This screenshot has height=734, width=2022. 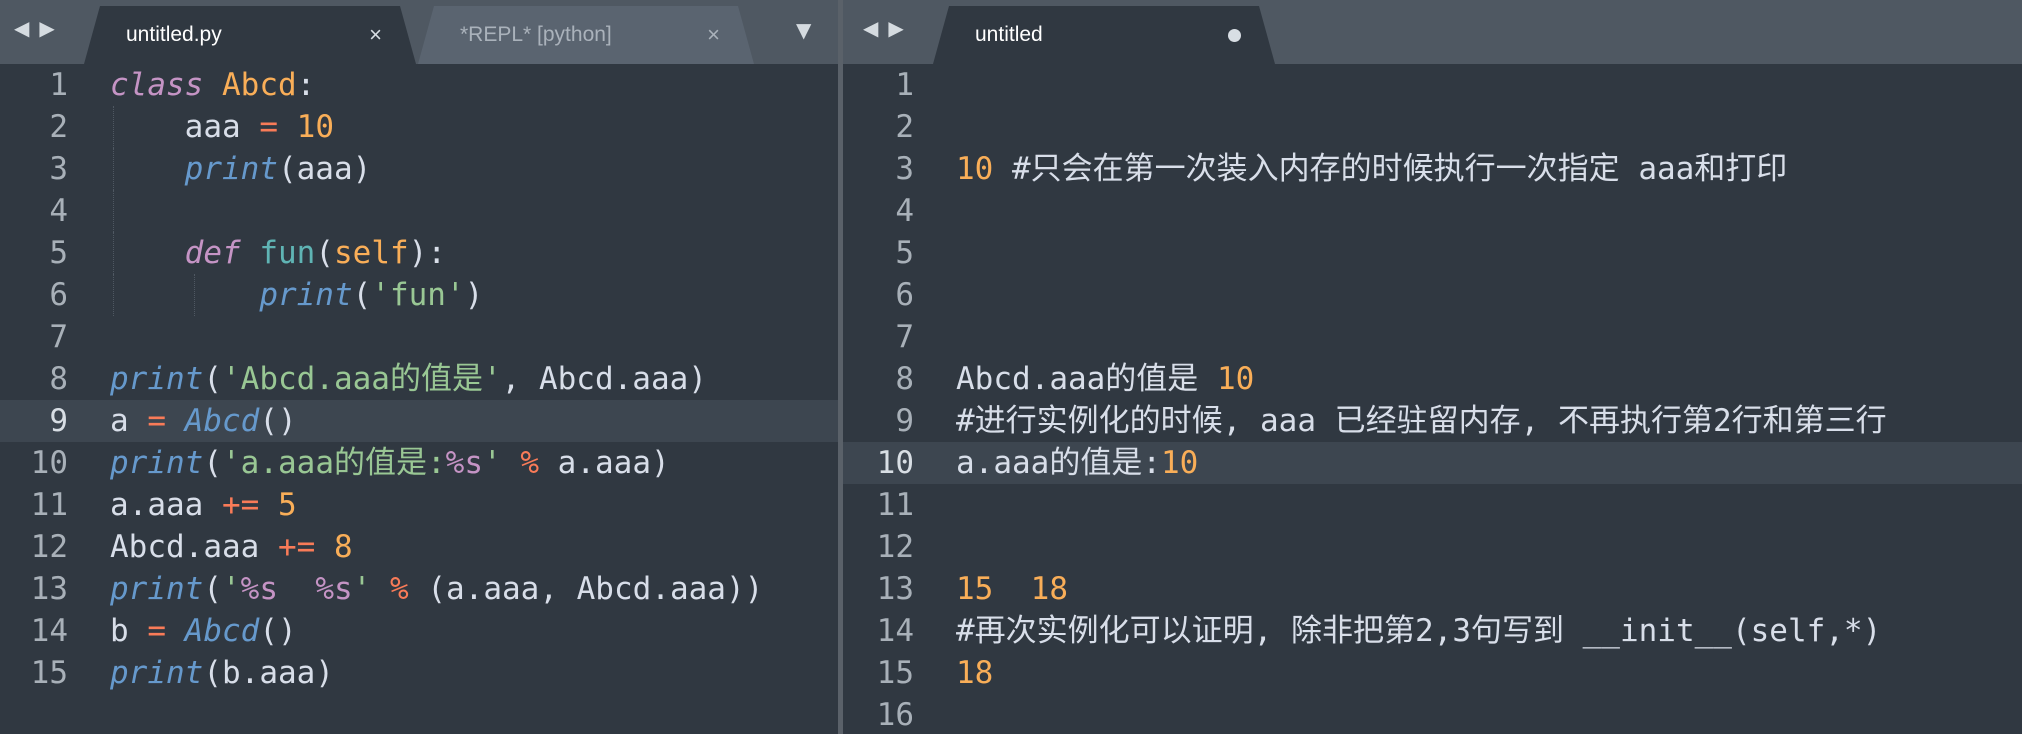 What do you see at coordinates (1371, 169) in the screenshot?
I see `code-text: 10 #只会在第一次装入内存的时候执行一次指定 aaa和打印` at bounding box center [1371, 169].